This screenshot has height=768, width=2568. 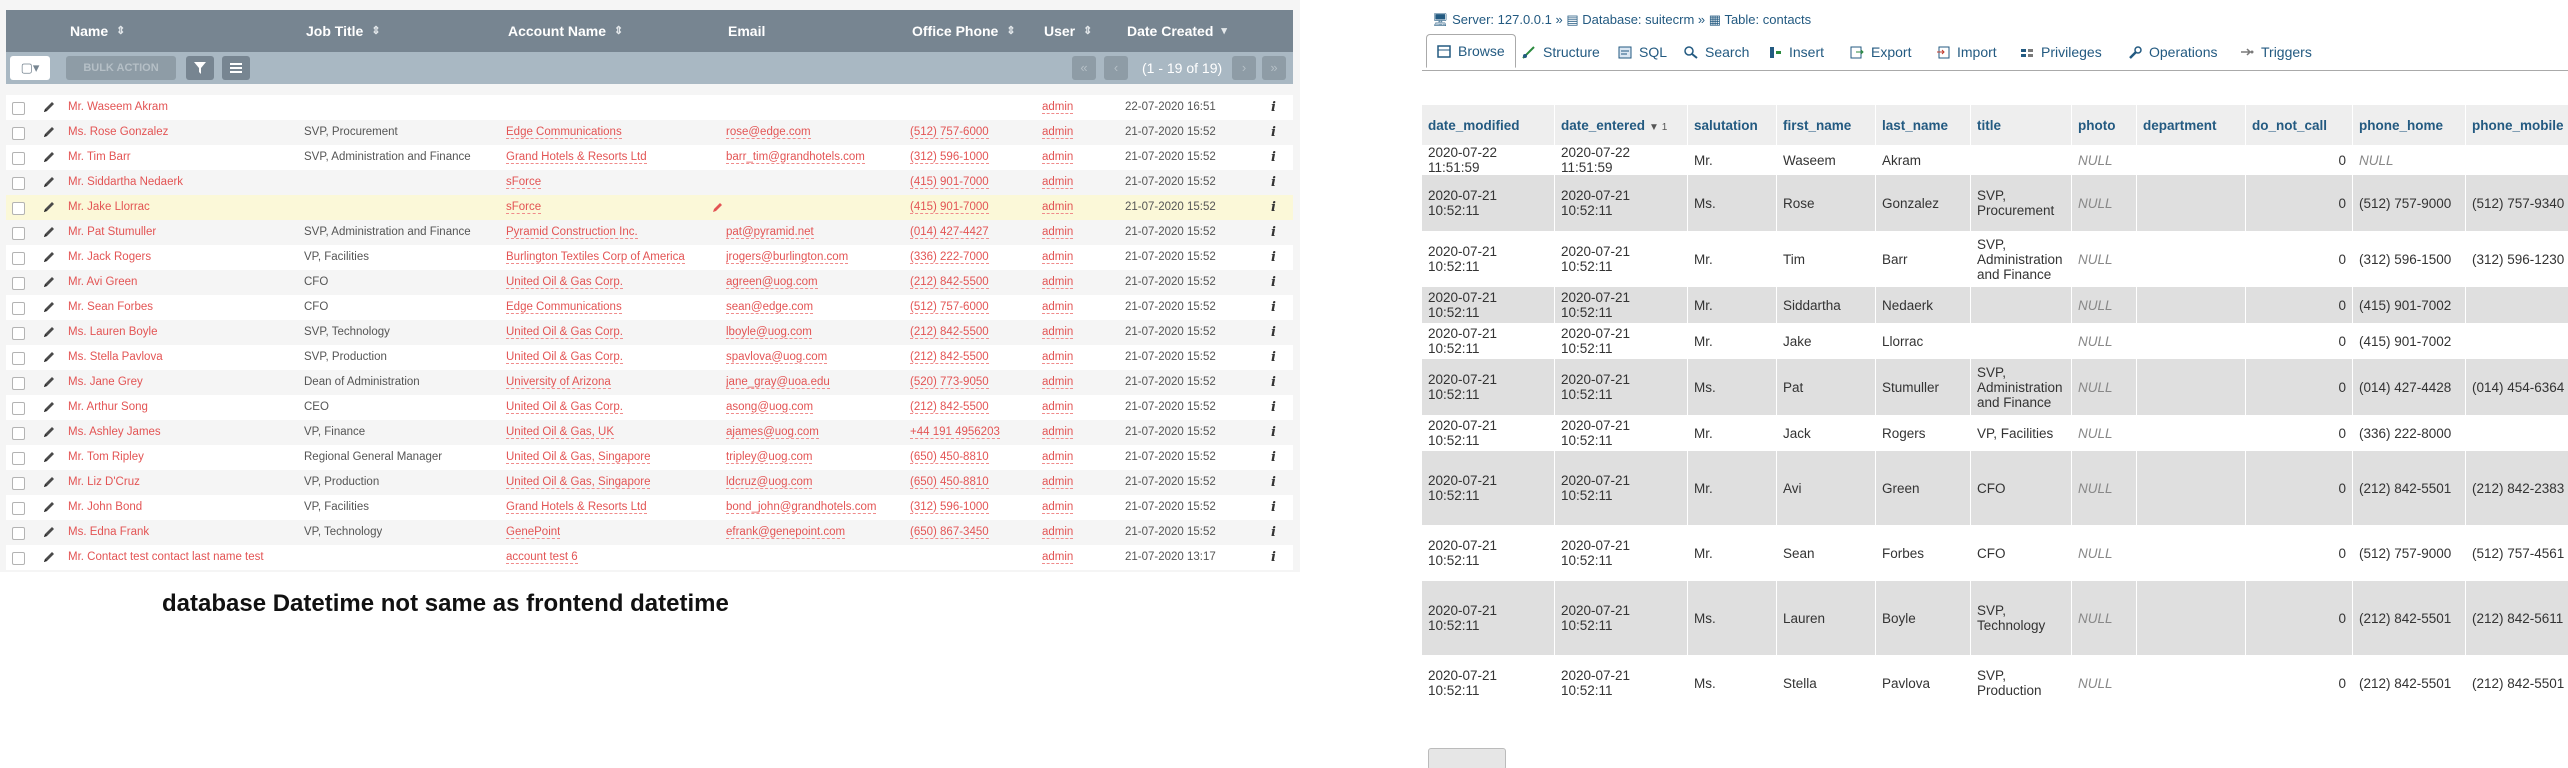 What do you see at coordinates (1621, 160) in the screenshot?
I see `cell-date-entered: 2020-07-22 11:51:59` at bounding box center [1621, 160].